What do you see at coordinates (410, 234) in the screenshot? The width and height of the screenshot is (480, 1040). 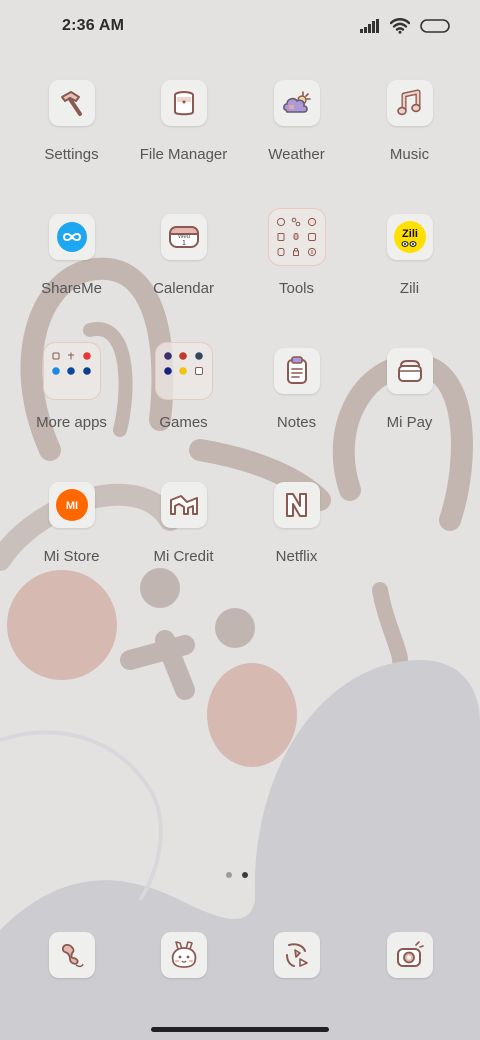 I see `zili-logo-text: Zili` at bounding box center [410, 234].